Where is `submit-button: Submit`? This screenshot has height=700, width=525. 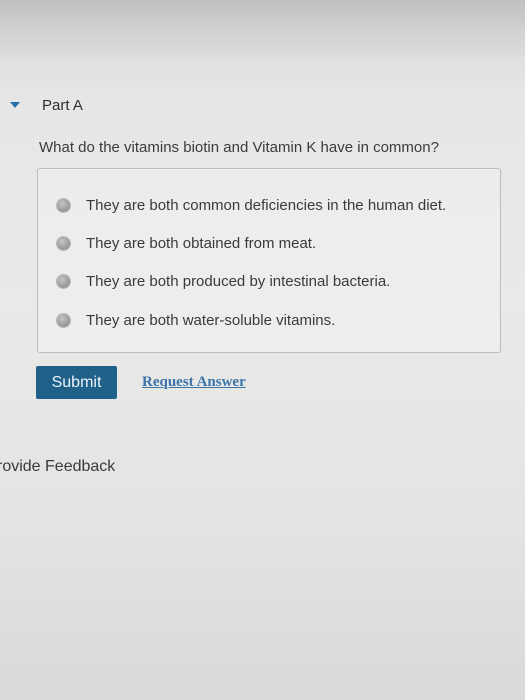 submit-button: Submit is located at coordinates (76, 382).